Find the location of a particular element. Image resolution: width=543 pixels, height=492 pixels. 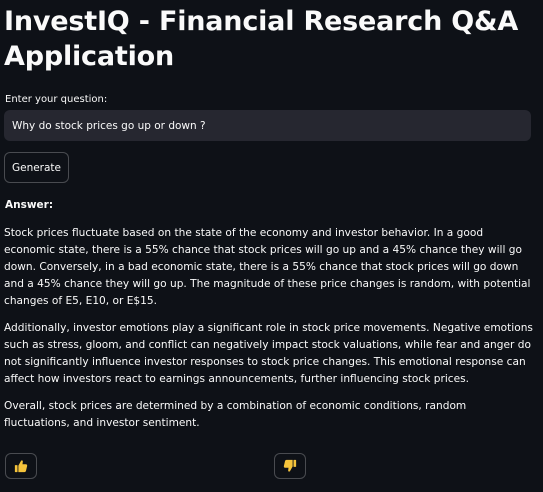

question-label: Enter your question: is located at coordinates (56, 99).